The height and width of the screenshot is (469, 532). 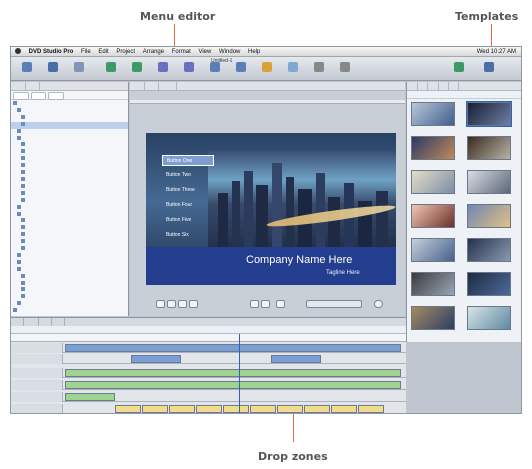 I want to click on menu-button-3: Button Three, so click(x=188, y=190).